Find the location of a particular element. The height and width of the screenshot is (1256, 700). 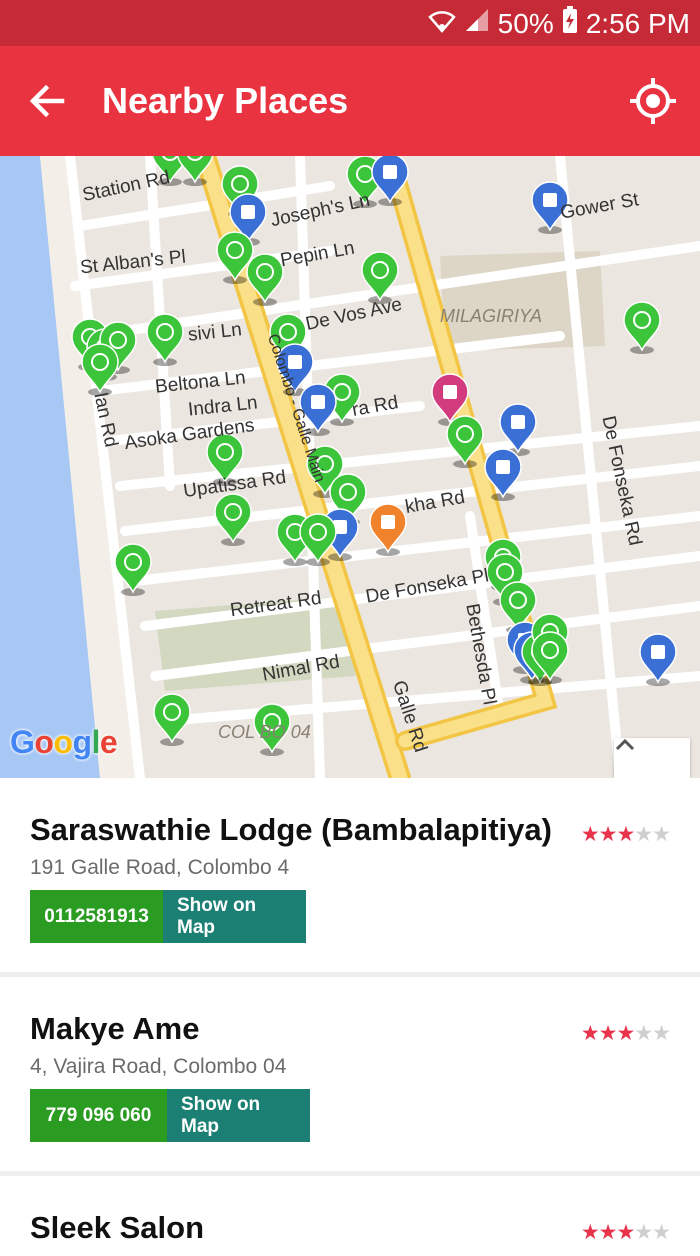

map-label: COL BO 04 is located at coordinates (264, 732).